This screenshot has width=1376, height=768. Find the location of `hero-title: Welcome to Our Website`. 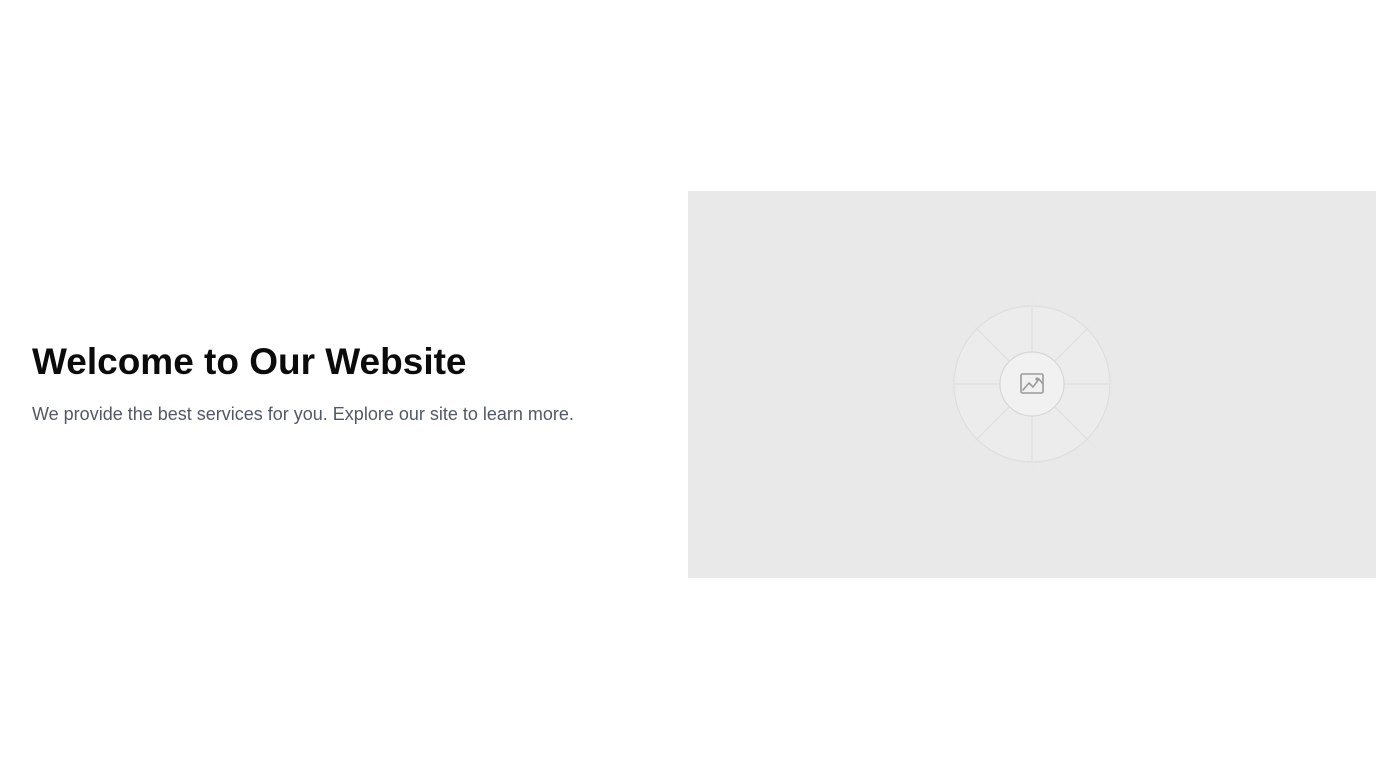

hero-title: Welcome to Our Website is located at coordinates (249, 361).